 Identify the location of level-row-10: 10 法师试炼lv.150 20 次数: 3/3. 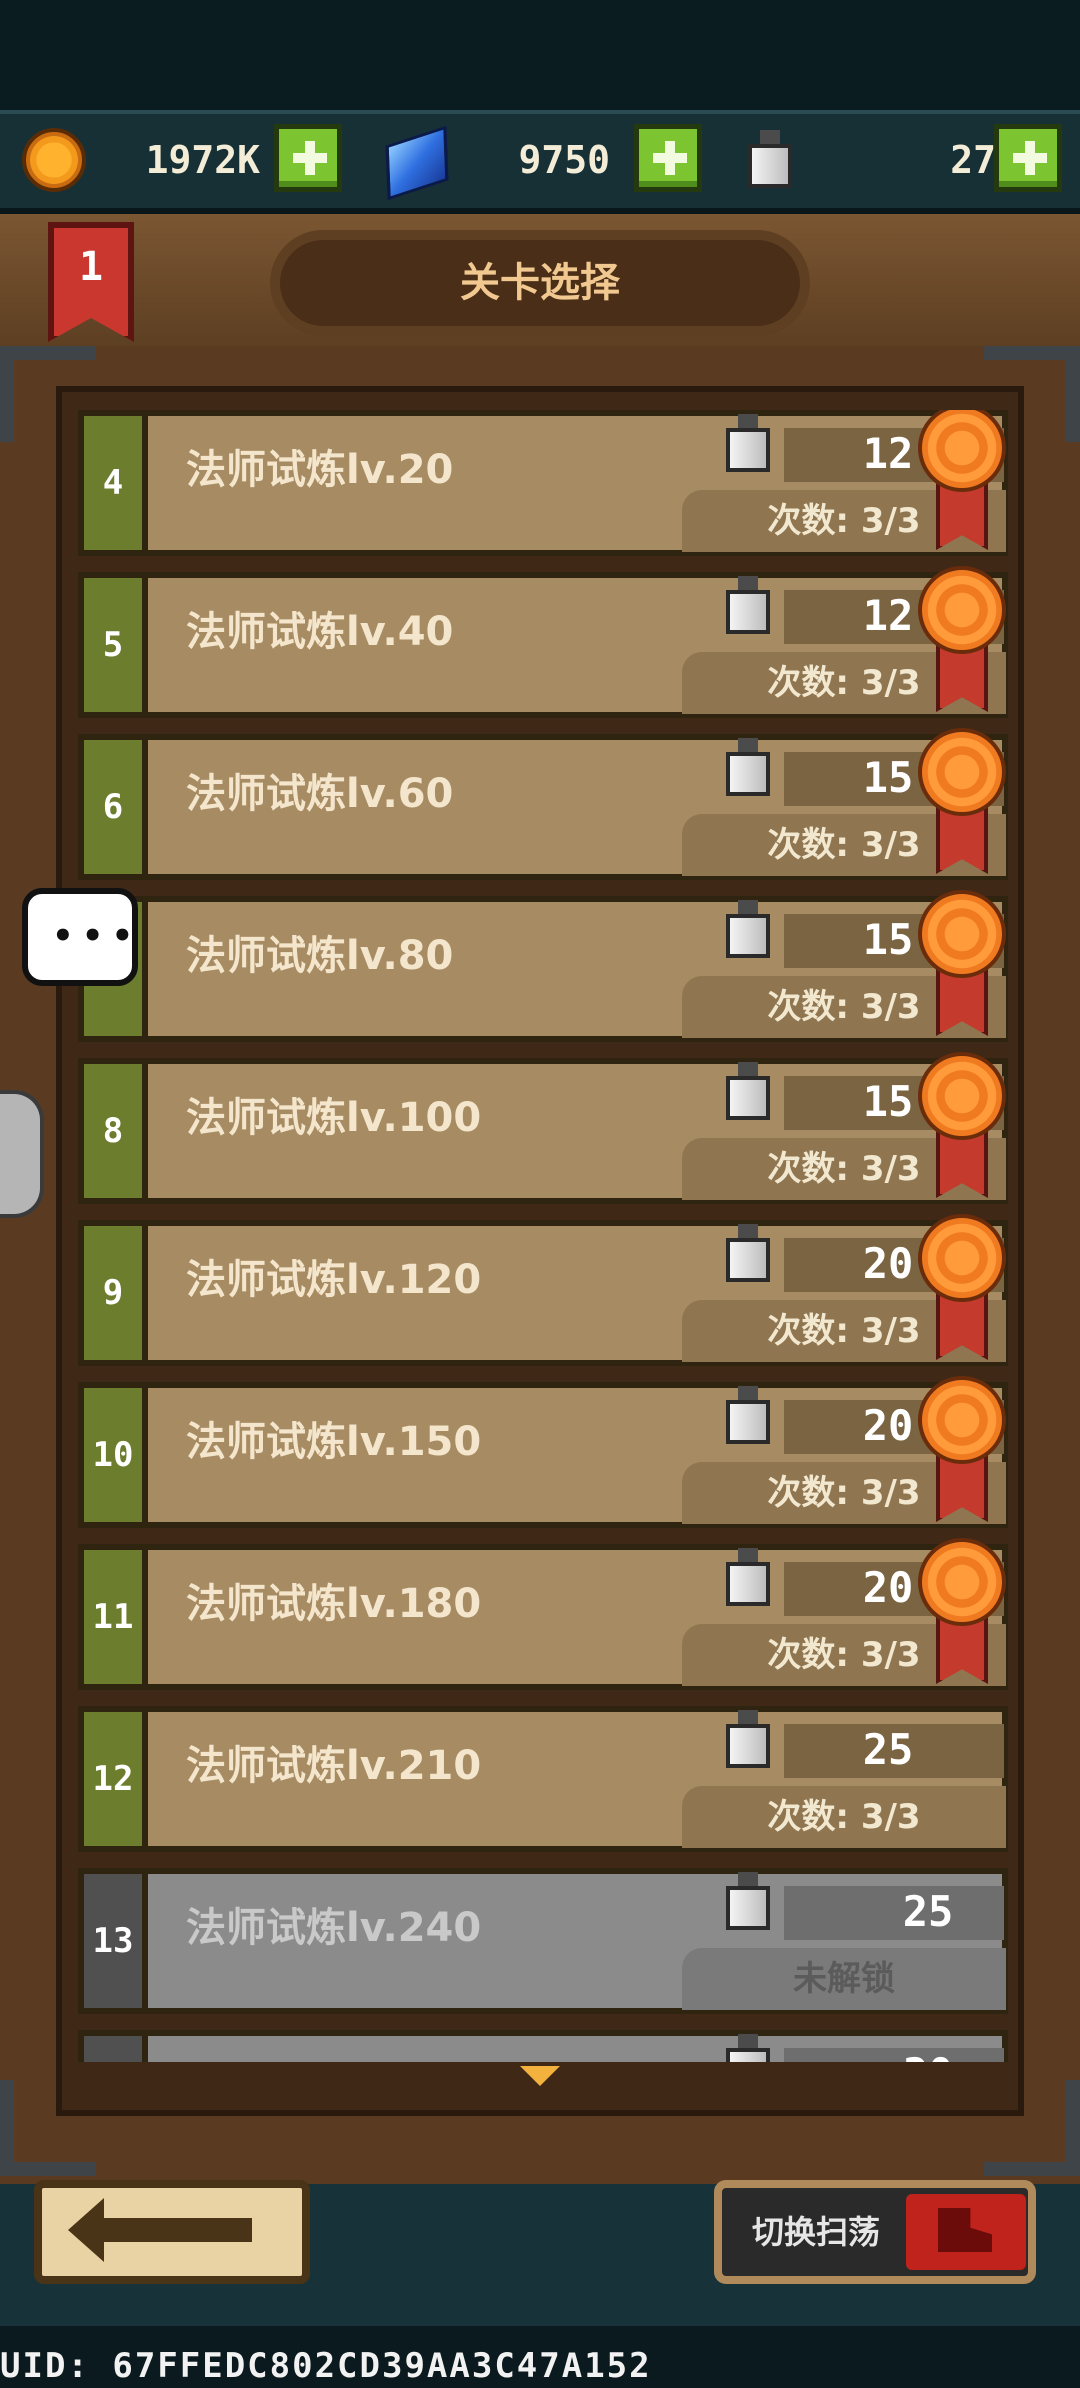
(543, 1452).